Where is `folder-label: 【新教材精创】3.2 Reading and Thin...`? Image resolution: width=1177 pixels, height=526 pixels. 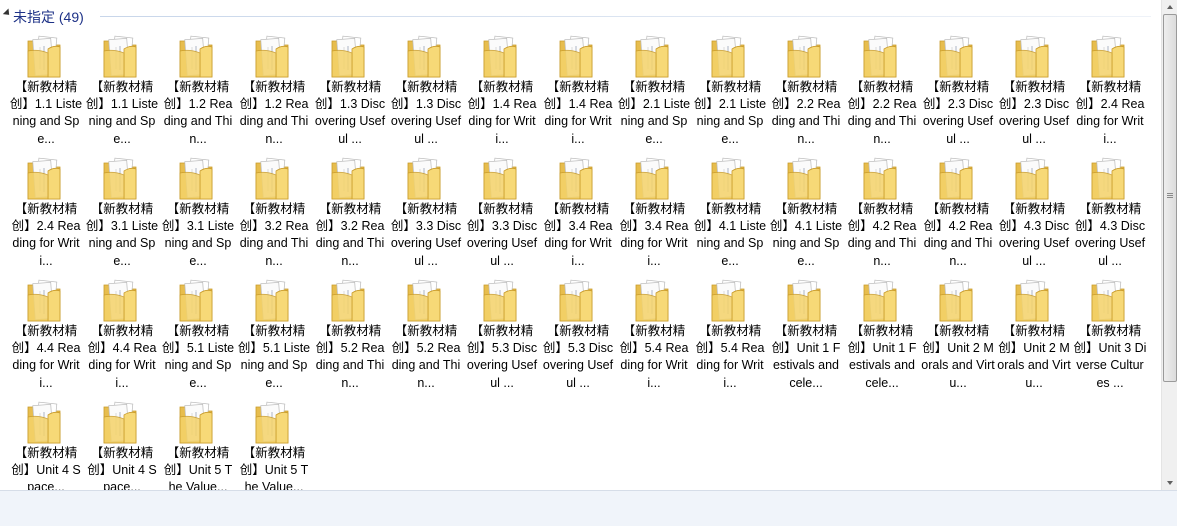 folder-label: 【新教材精创】3.2 Reading and Thin... is located at coordinates (350, 235).